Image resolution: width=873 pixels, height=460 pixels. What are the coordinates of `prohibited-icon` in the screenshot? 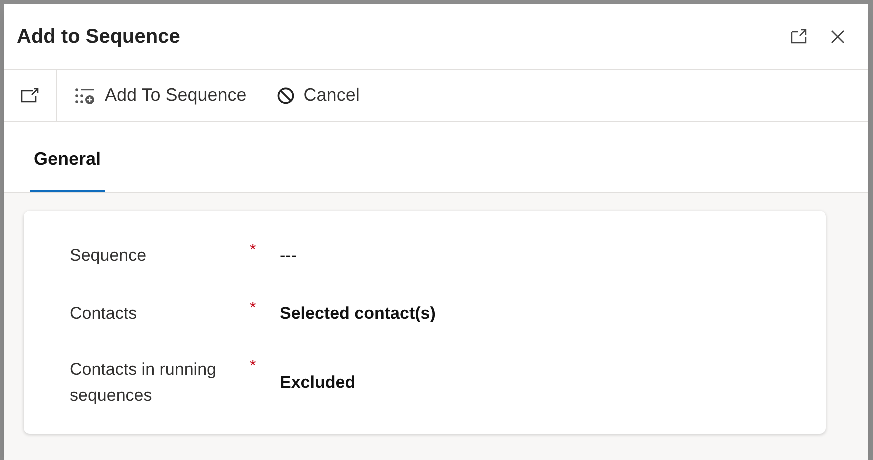 It's located at (285, 95).